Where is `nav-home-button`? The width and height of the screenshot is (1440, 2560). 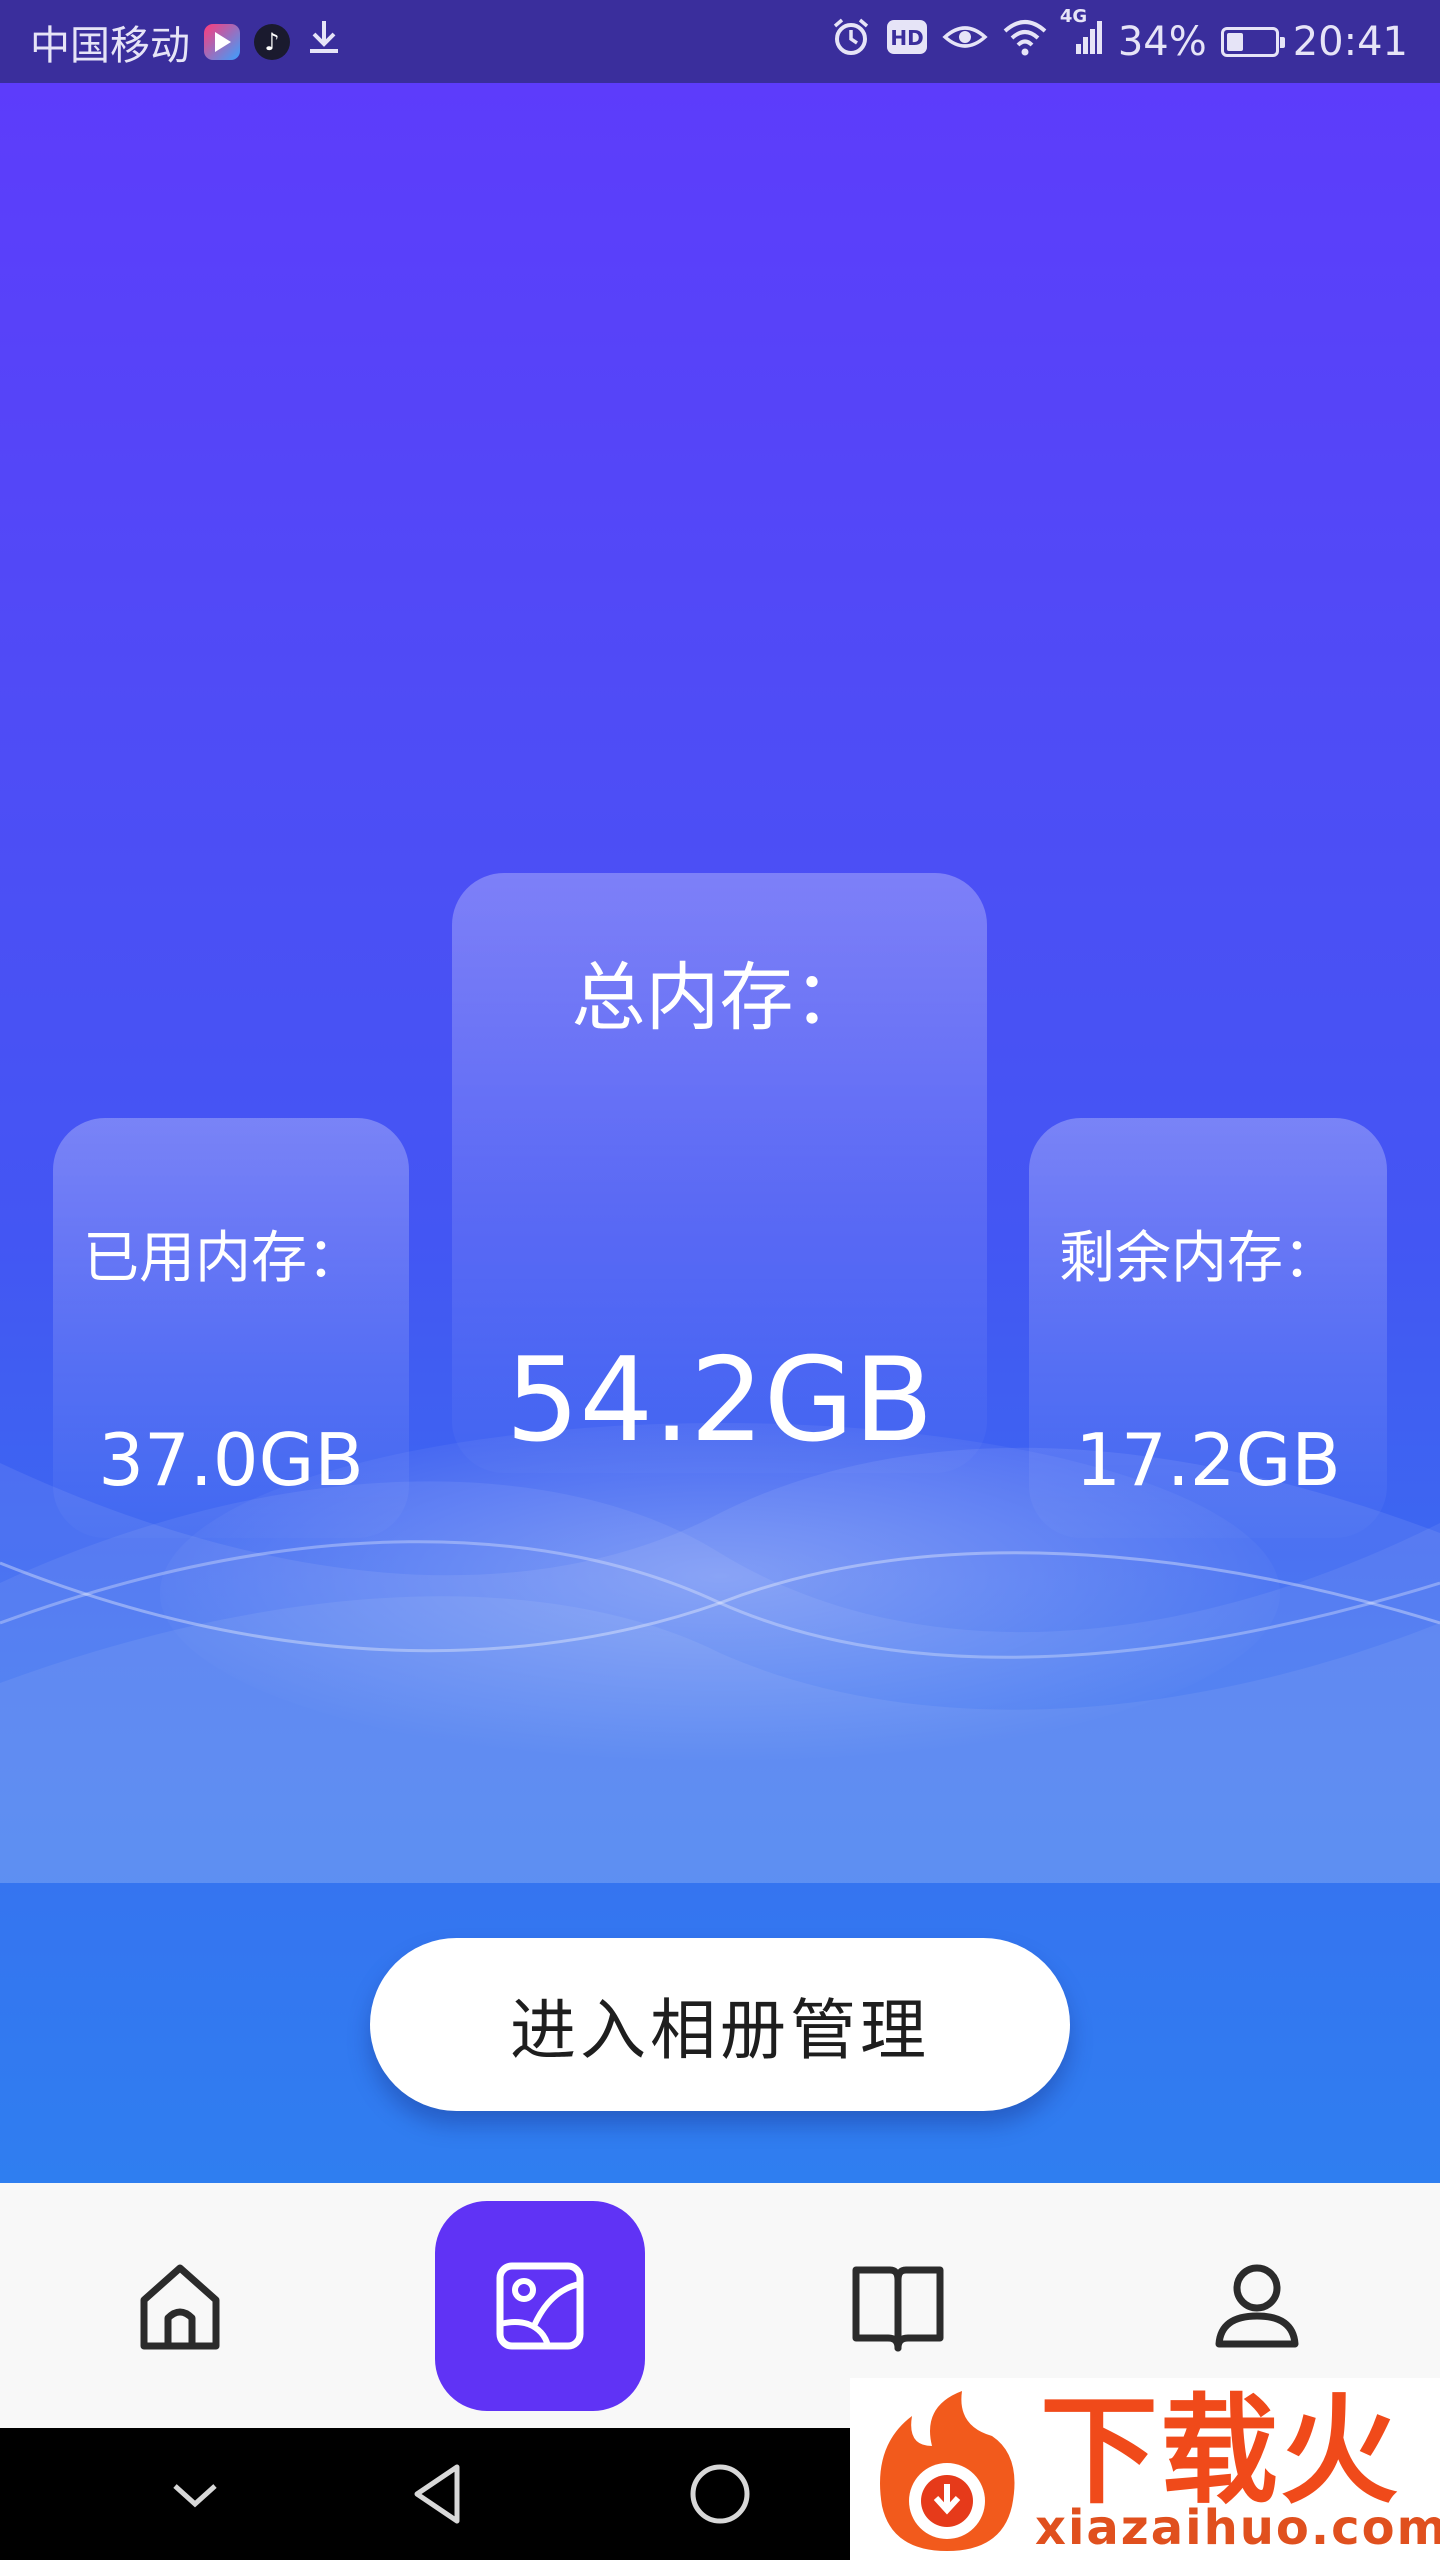 nav-home-button is located at coordinates (720, 2494).